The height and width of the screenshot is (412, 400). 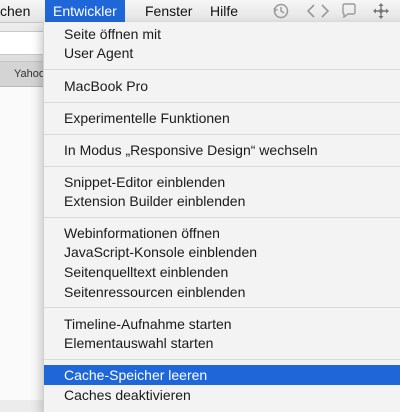 What do you see at coordinates (168, 11) in the screenshot?
I see `menu-fenster: Fenster` at bounding box center [168, 11].